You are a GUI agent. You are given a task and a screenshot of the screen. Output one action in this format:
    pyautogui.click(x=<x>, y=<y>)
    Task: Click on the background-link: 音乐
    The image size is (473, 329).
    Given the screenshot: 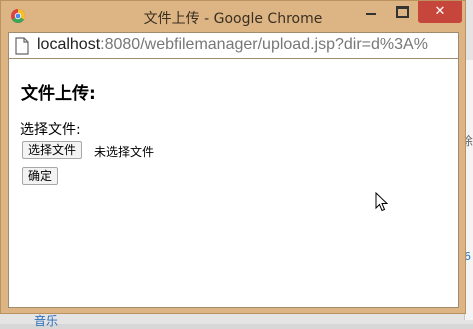 What is the action you would take?
    pyautogui.click(x=46, y=320)
    